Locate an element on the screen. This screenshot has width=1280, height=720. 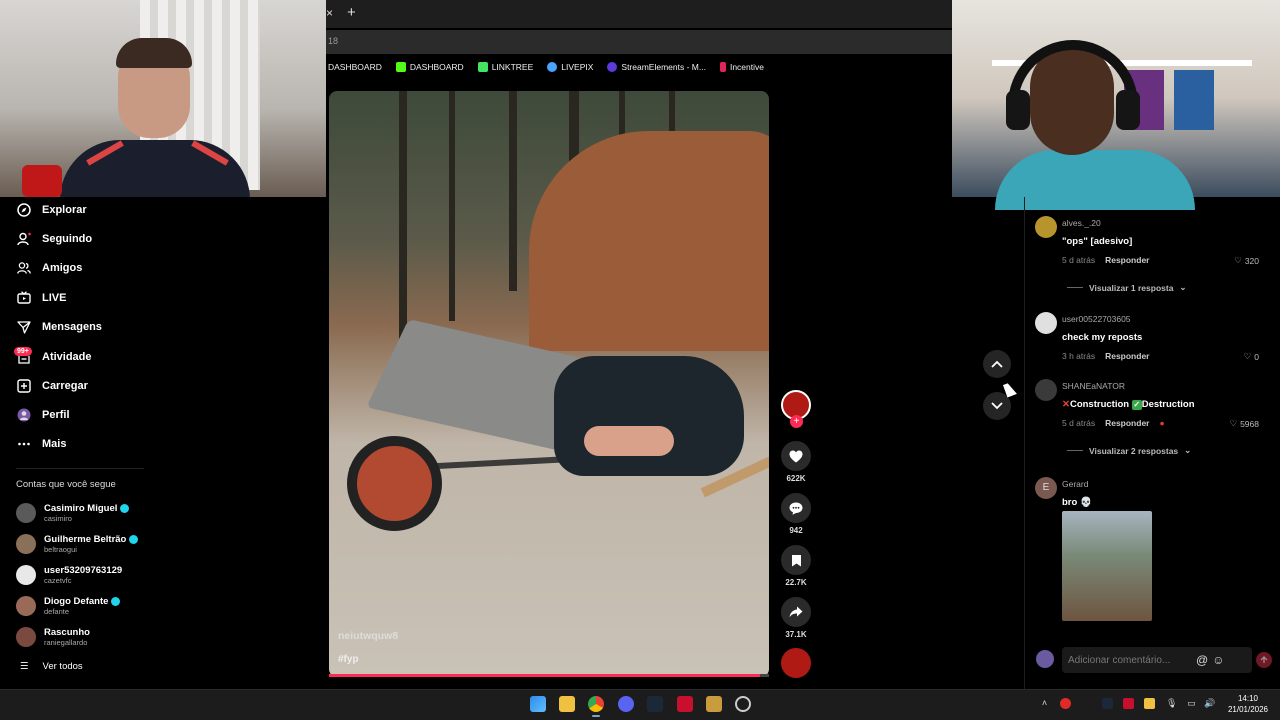
comment-count: 942 is located at coordinates (796, 530).